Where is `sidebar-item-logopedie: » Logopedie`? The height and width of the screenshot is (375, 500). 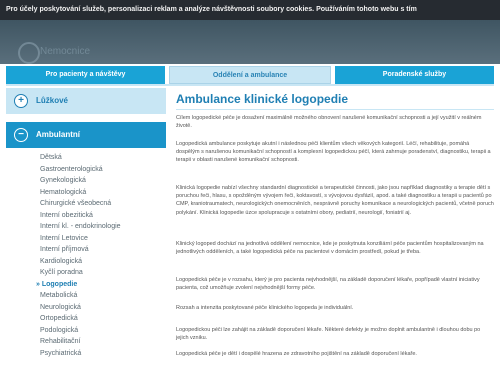
sidebar-item-logopedie: » Logopedie is located at coordinates (86, 285).